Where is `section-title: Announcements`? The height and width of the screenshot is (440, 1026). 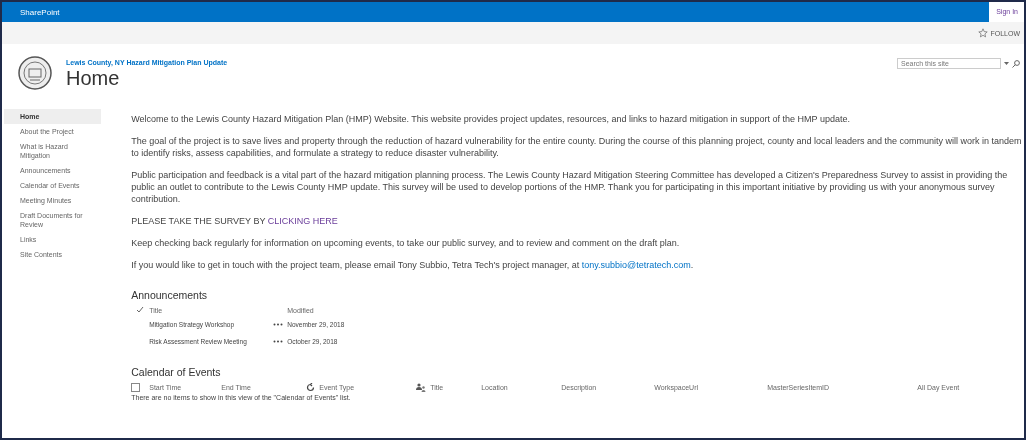 section-title: Announcements is located at coordinates (170, 295).